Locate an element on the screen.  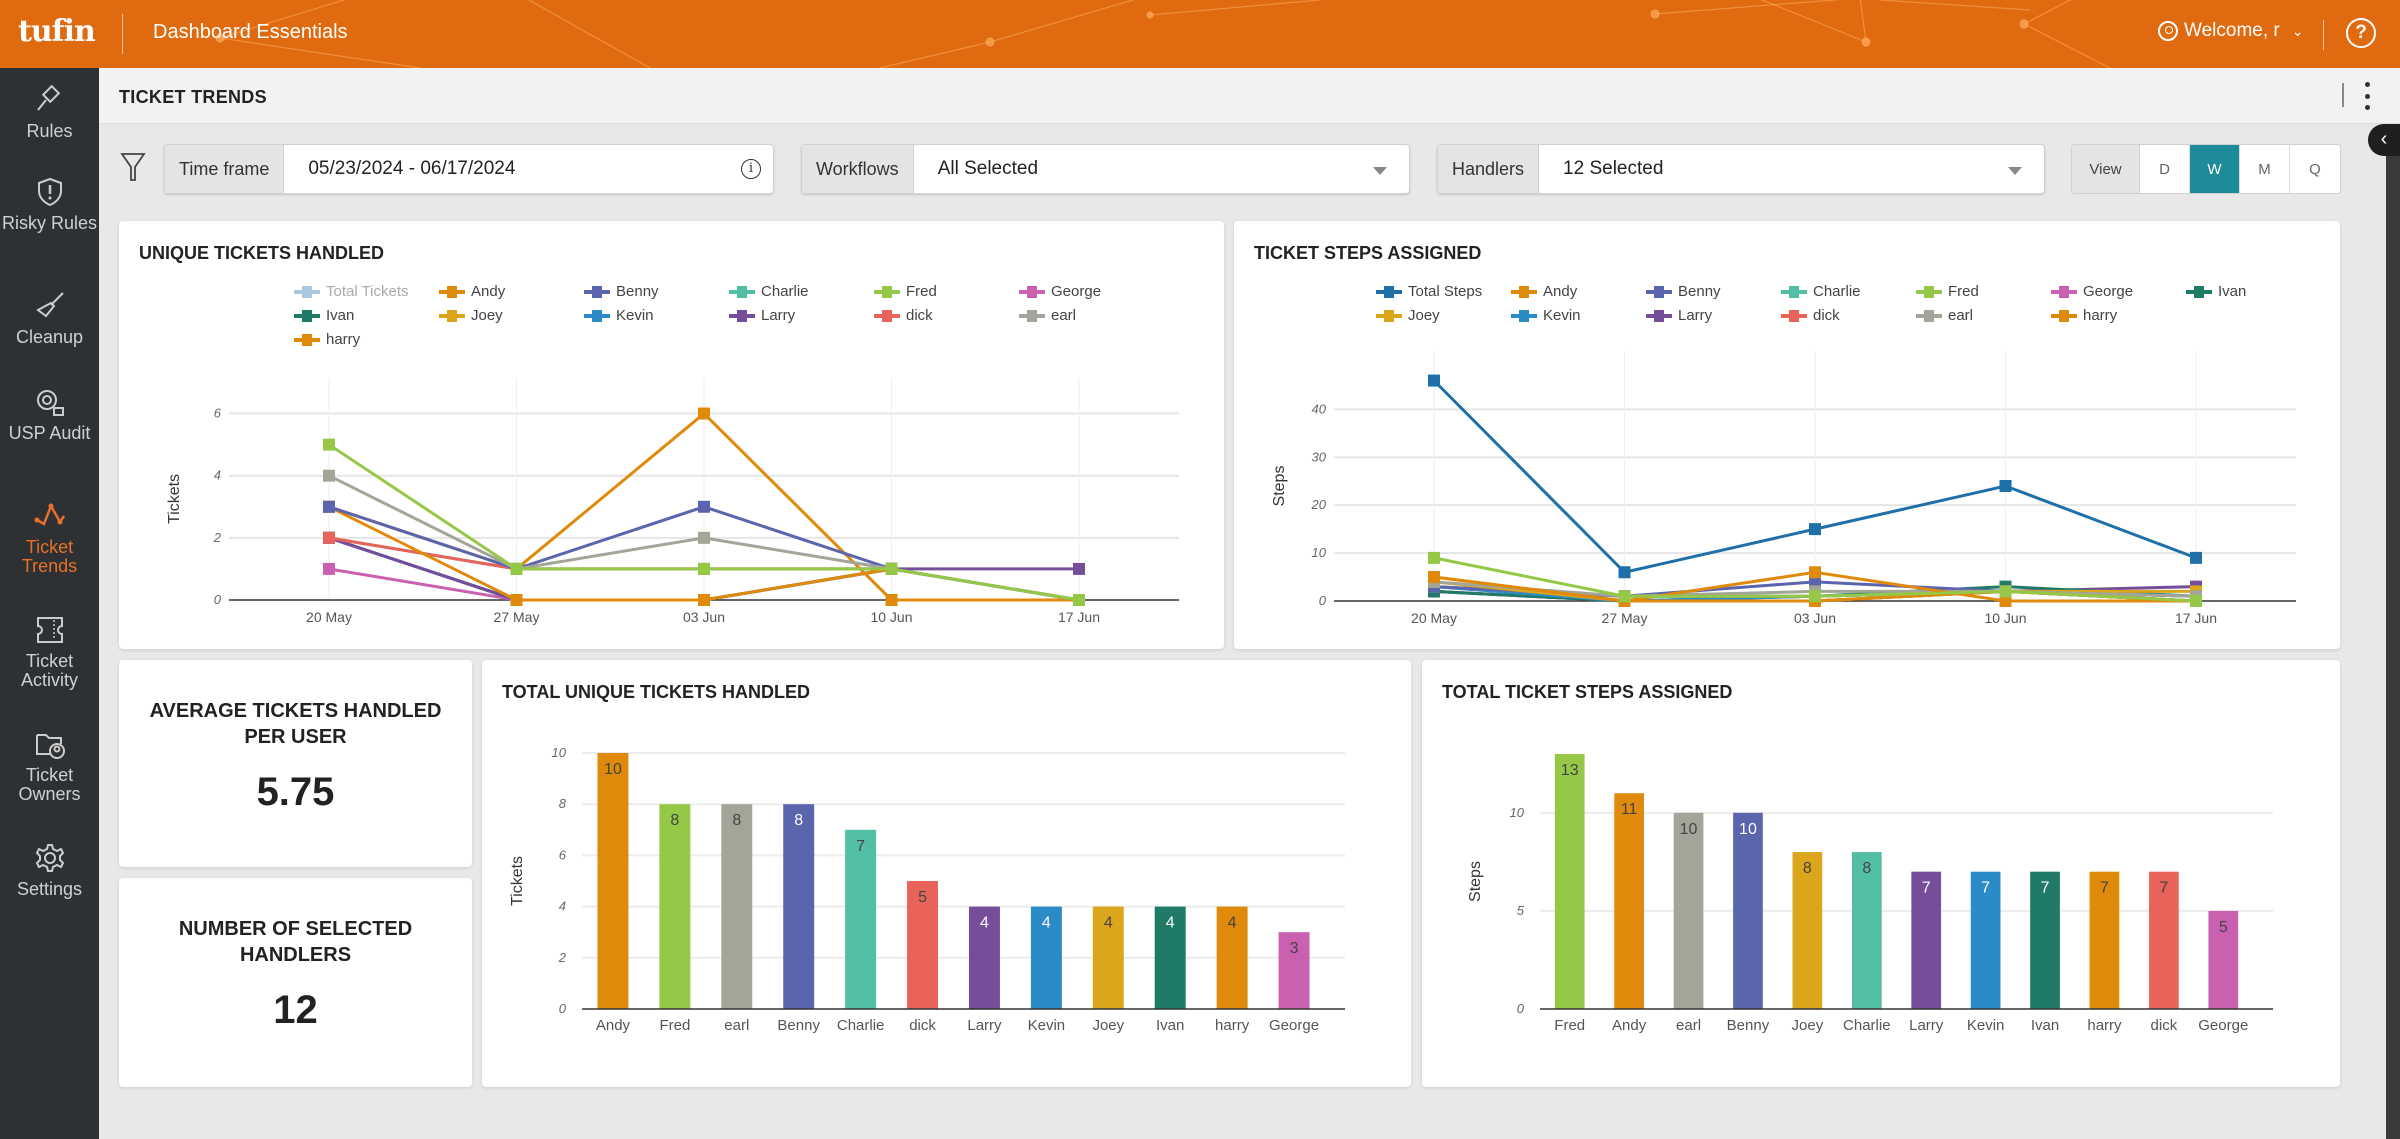
data-label: 10 is located at coordinates (613, 769).